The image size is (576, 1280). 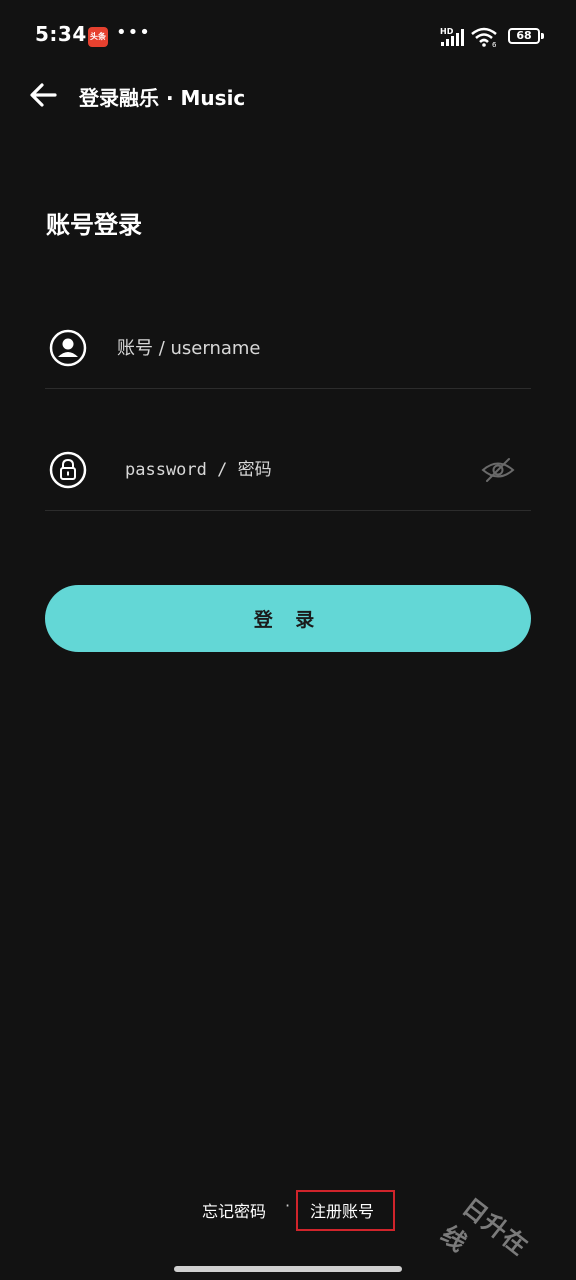 What do you see at coordinates (68, 470) in the screenshot?
I see `lock-icon` at bounding box center [68, 470].